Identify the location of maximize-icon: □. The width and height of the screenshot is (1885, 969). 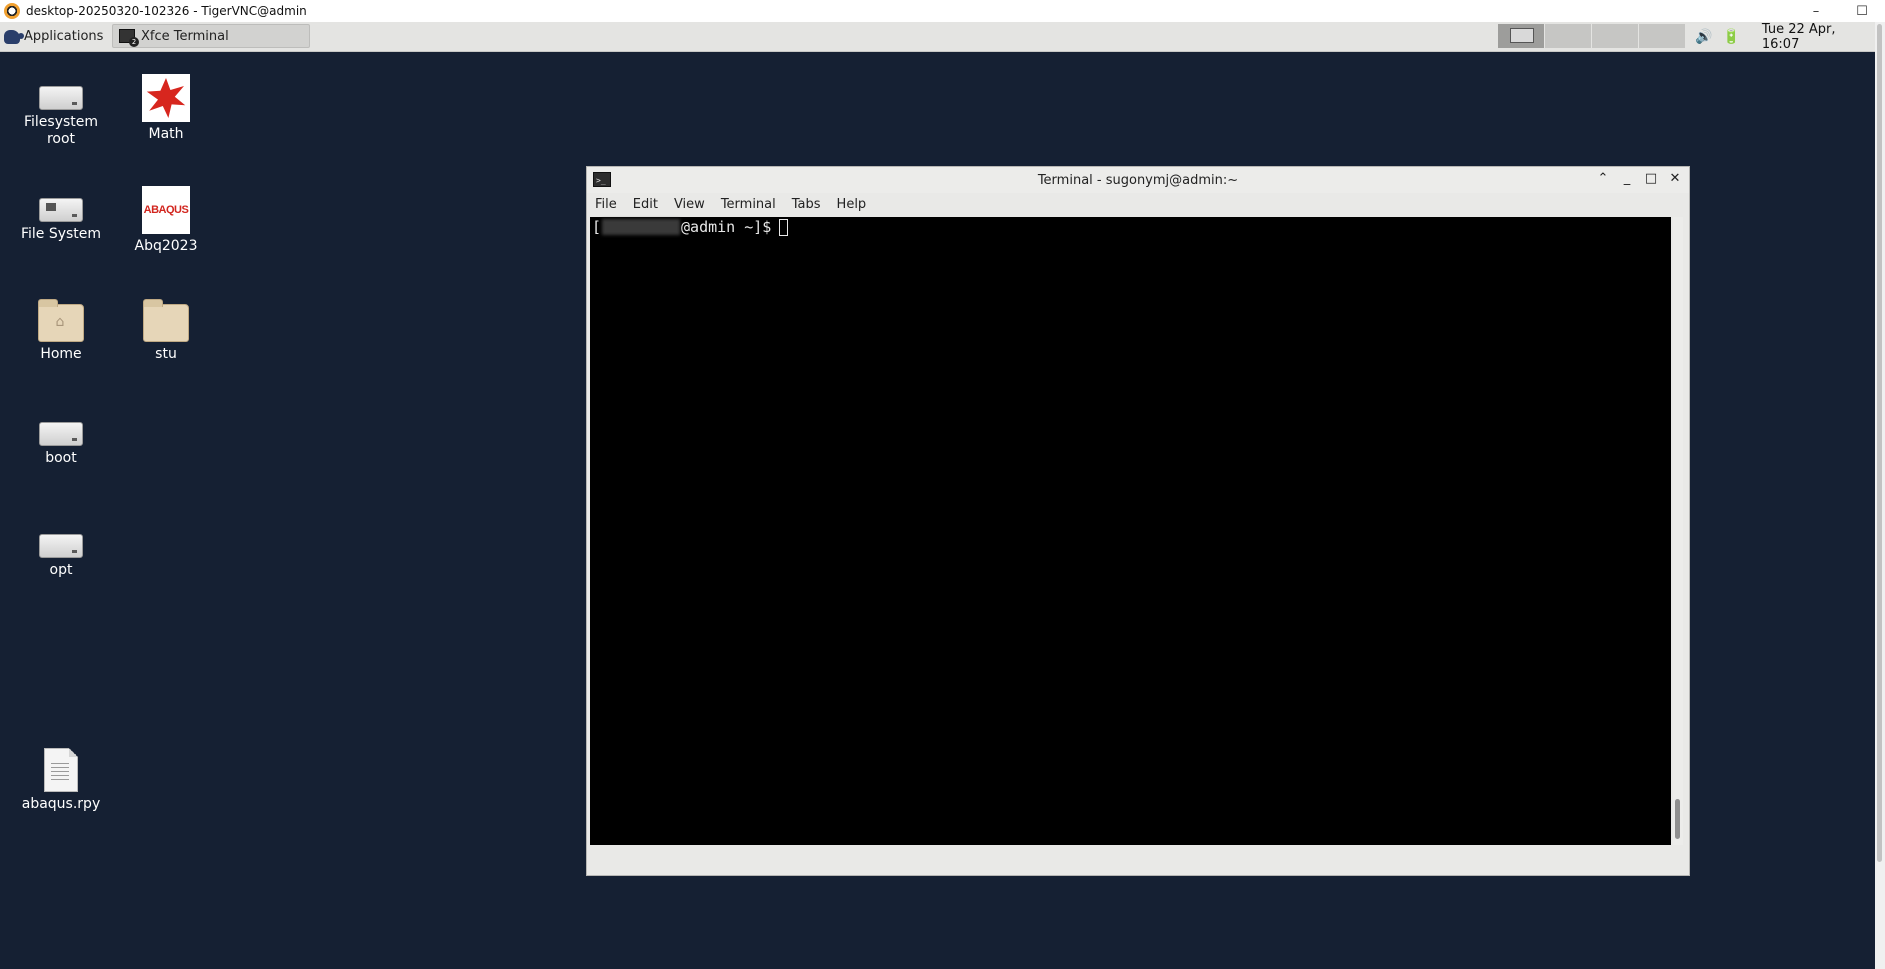
(1651, 178).